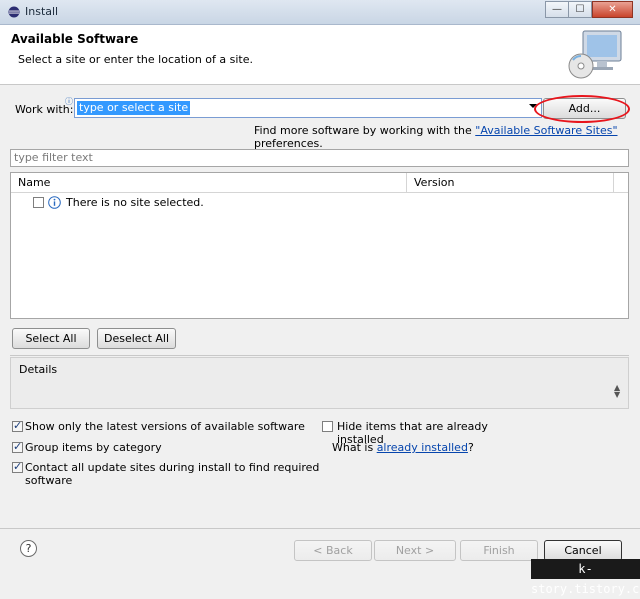 The height and width of the screenshot is (599, 640). I want to click on cancel-button: Cancel, so click(583, 550).